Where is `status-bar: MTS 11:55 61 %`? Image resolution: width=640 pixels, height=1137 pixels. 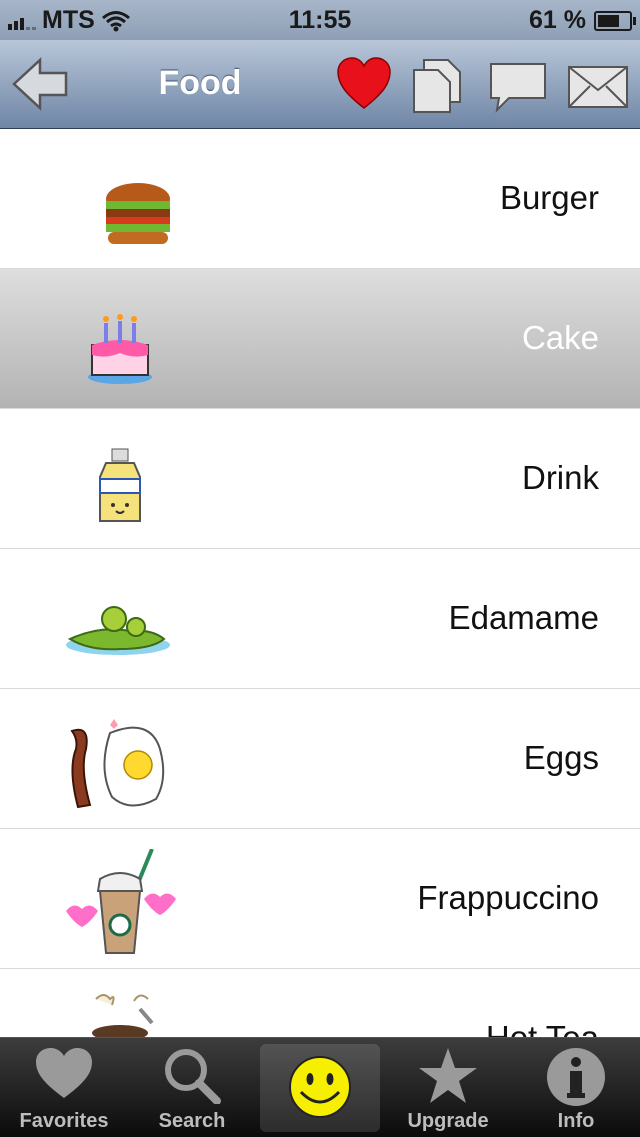
status-bar: MTS 11:55 61 % is located at coordinates (320, 20).